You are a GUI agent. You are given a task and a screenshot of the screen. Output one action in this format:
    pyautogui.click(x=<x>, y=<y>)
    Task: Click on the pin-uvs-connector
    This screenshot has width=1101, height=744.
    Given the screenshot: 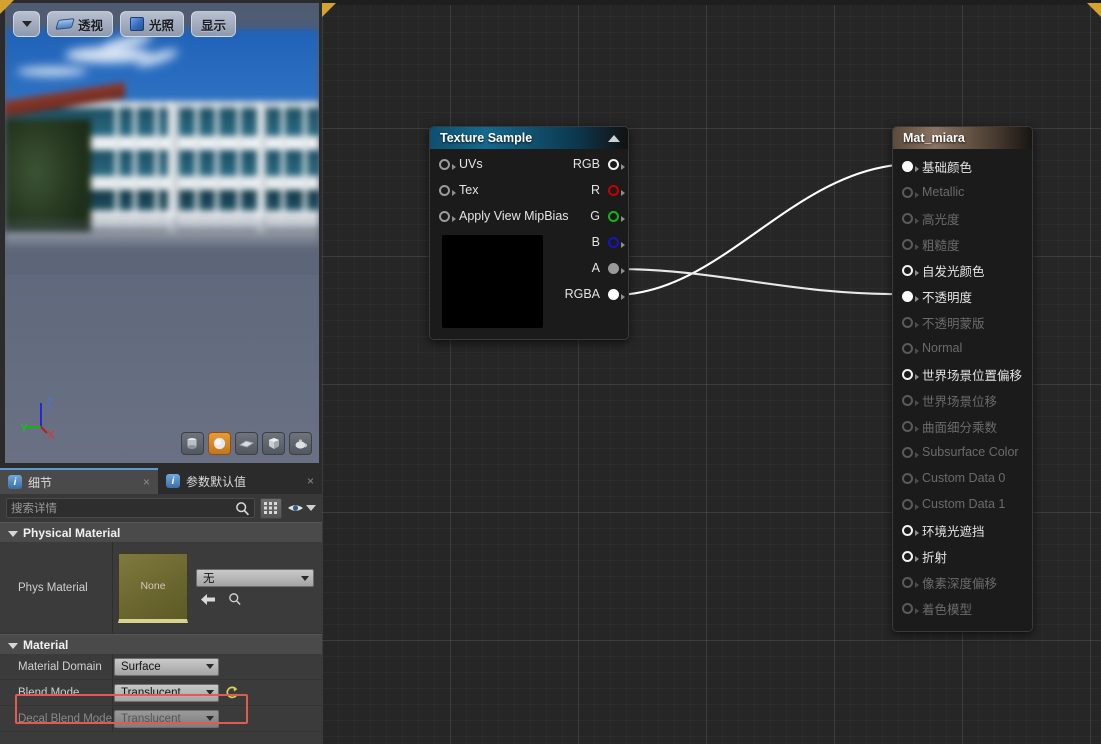 What is the action you would take?
    pyautogui.click(x=447, y=164)
    